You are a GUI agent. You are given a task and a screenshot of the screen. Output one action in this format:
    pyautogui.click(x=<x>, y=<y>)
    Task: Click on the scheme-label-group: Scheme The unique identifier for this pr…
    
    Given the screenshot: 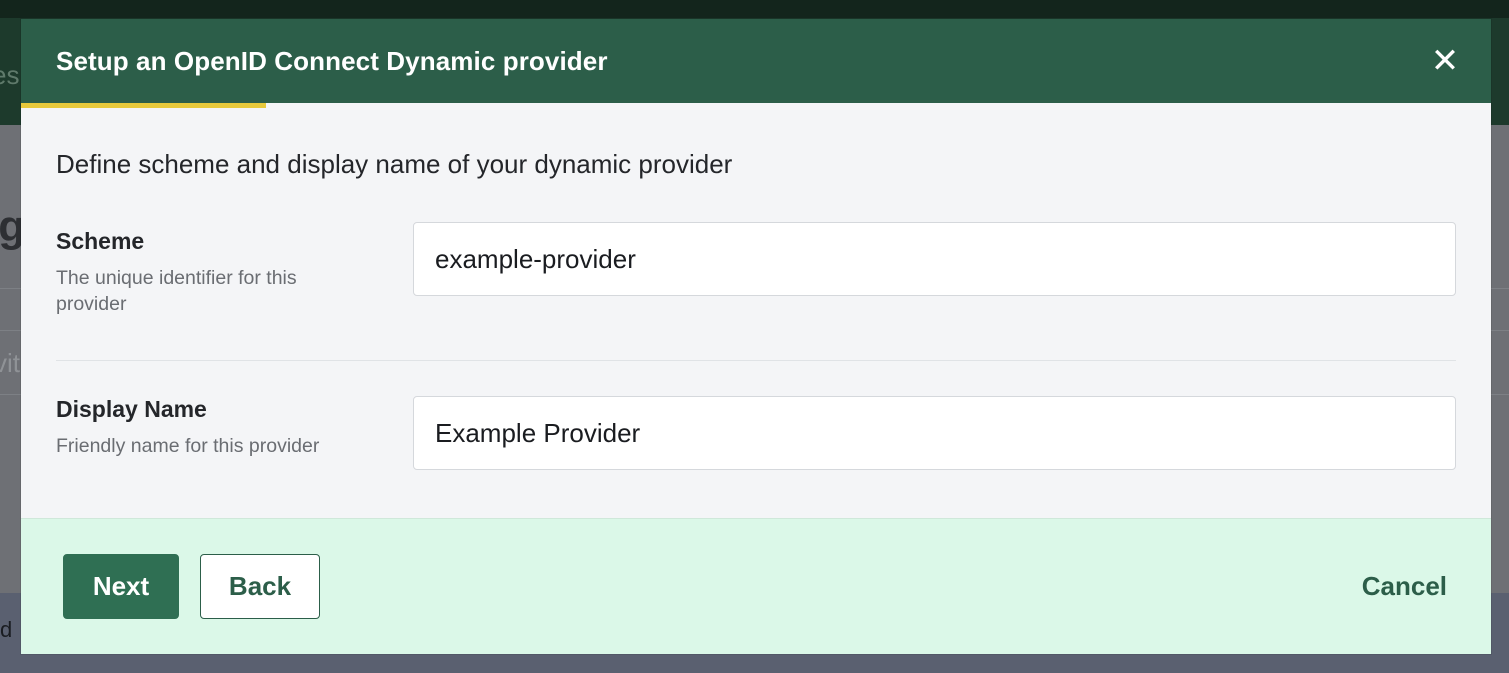 What is the action you would take?
    pyautogui.click(x=234, y=272)
    